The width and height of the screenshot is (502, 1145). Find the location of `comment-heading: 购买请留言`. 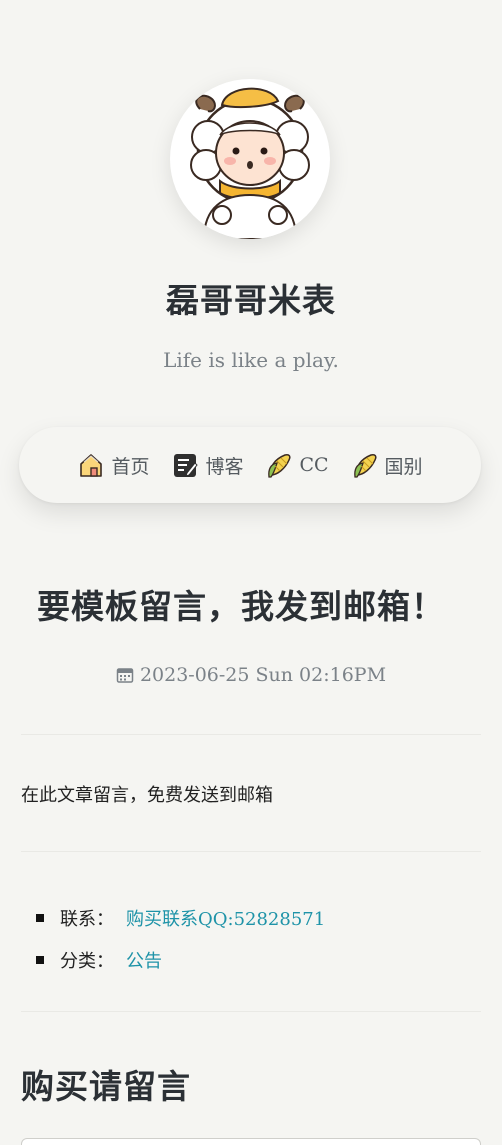

comment-heading: 购买请留言 is located at coordinates (106, 1086).